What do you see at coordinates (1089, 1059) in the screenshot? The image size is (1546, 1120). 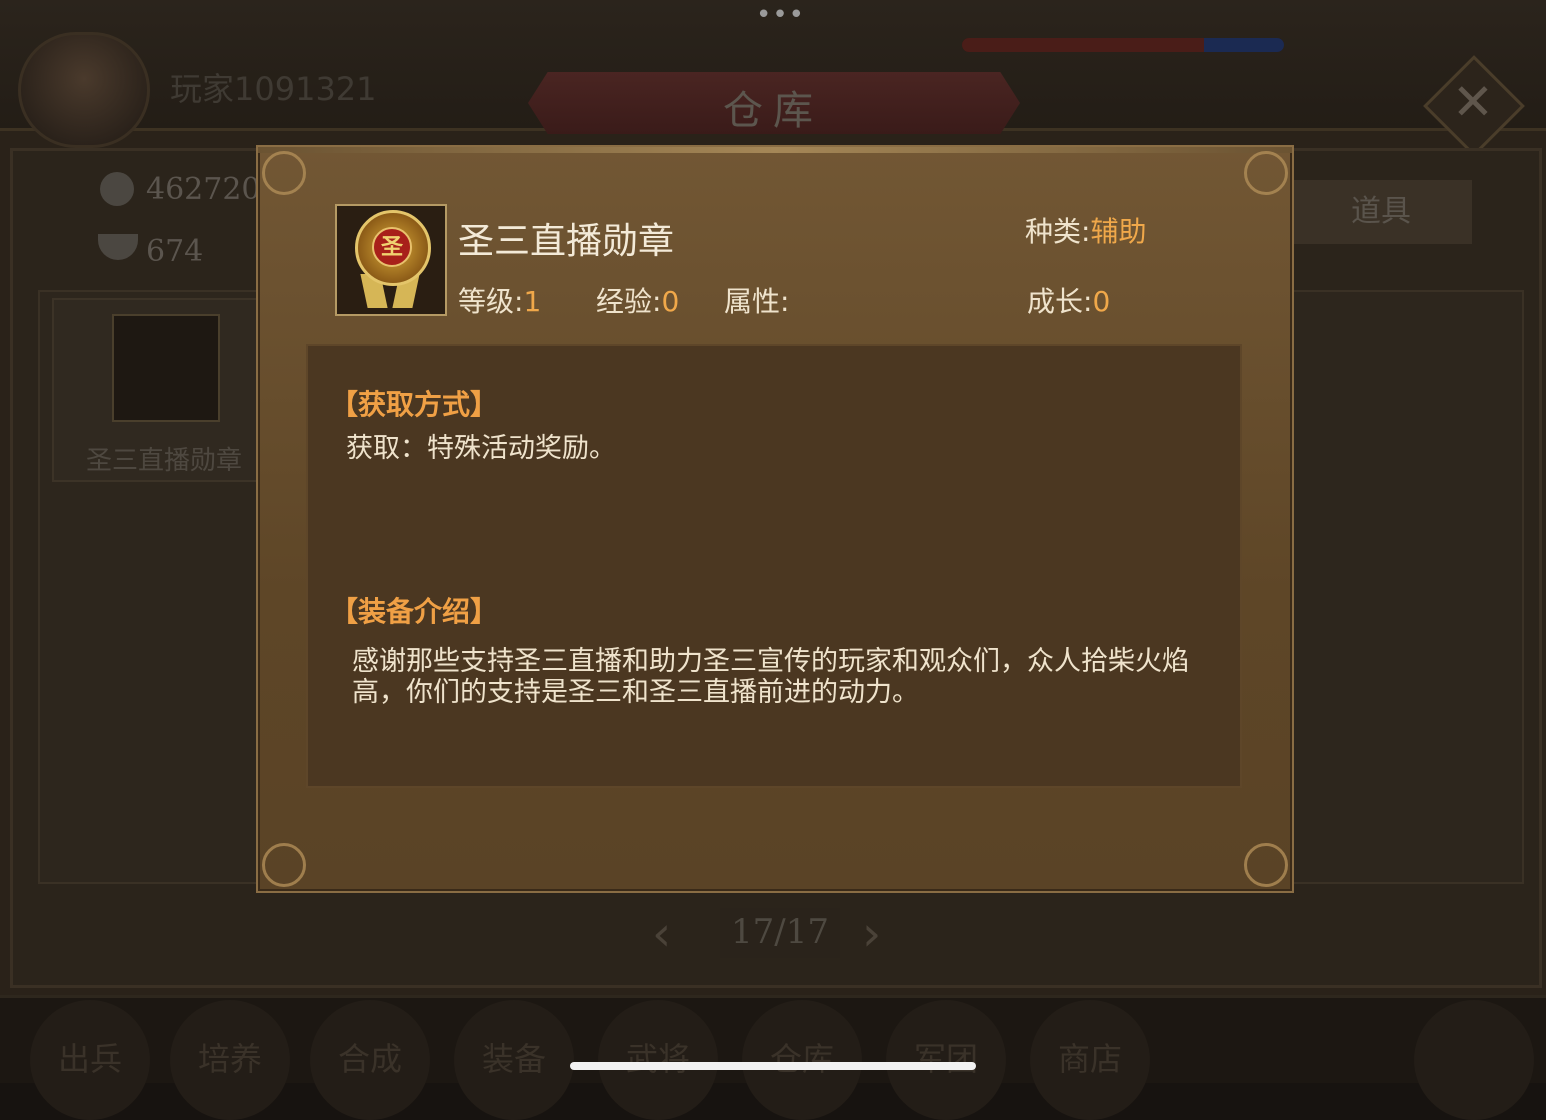 I see `nav-label-7: 商店` at bounding box center [1089, 1059].